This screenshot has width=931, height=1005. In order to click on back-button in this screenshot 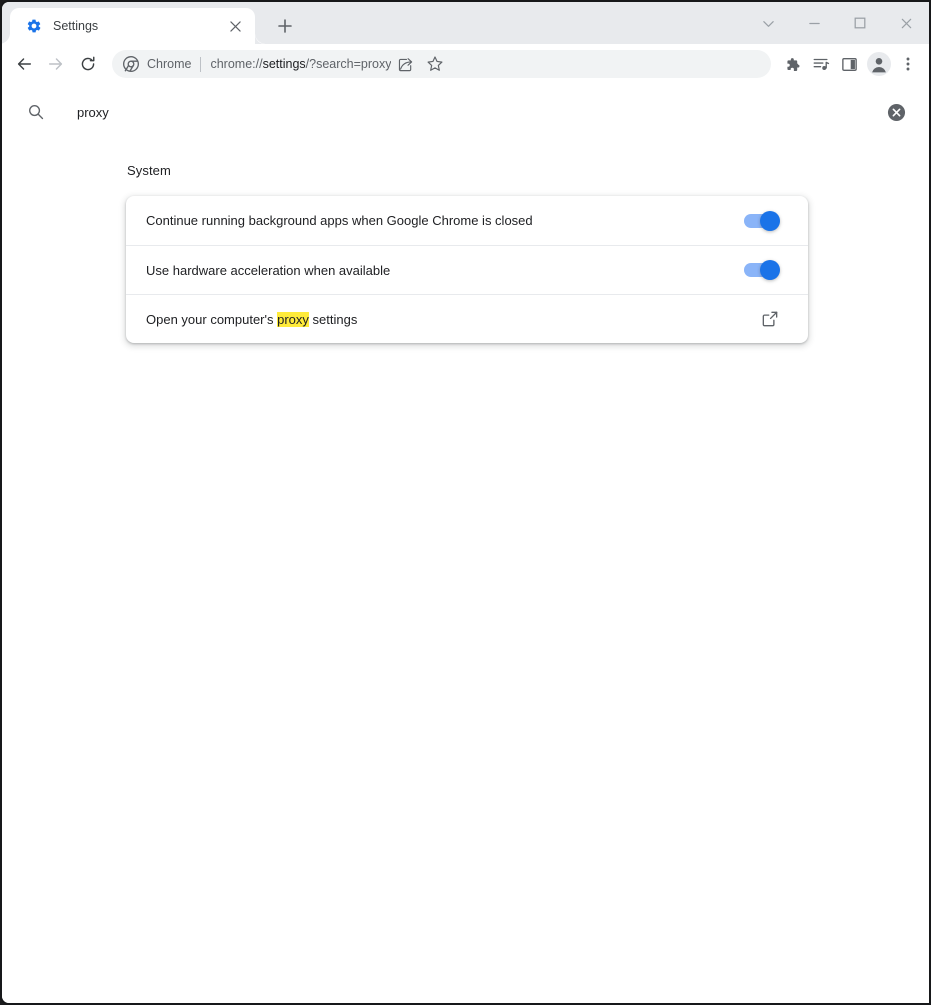, I will do `click(24, 64)`.